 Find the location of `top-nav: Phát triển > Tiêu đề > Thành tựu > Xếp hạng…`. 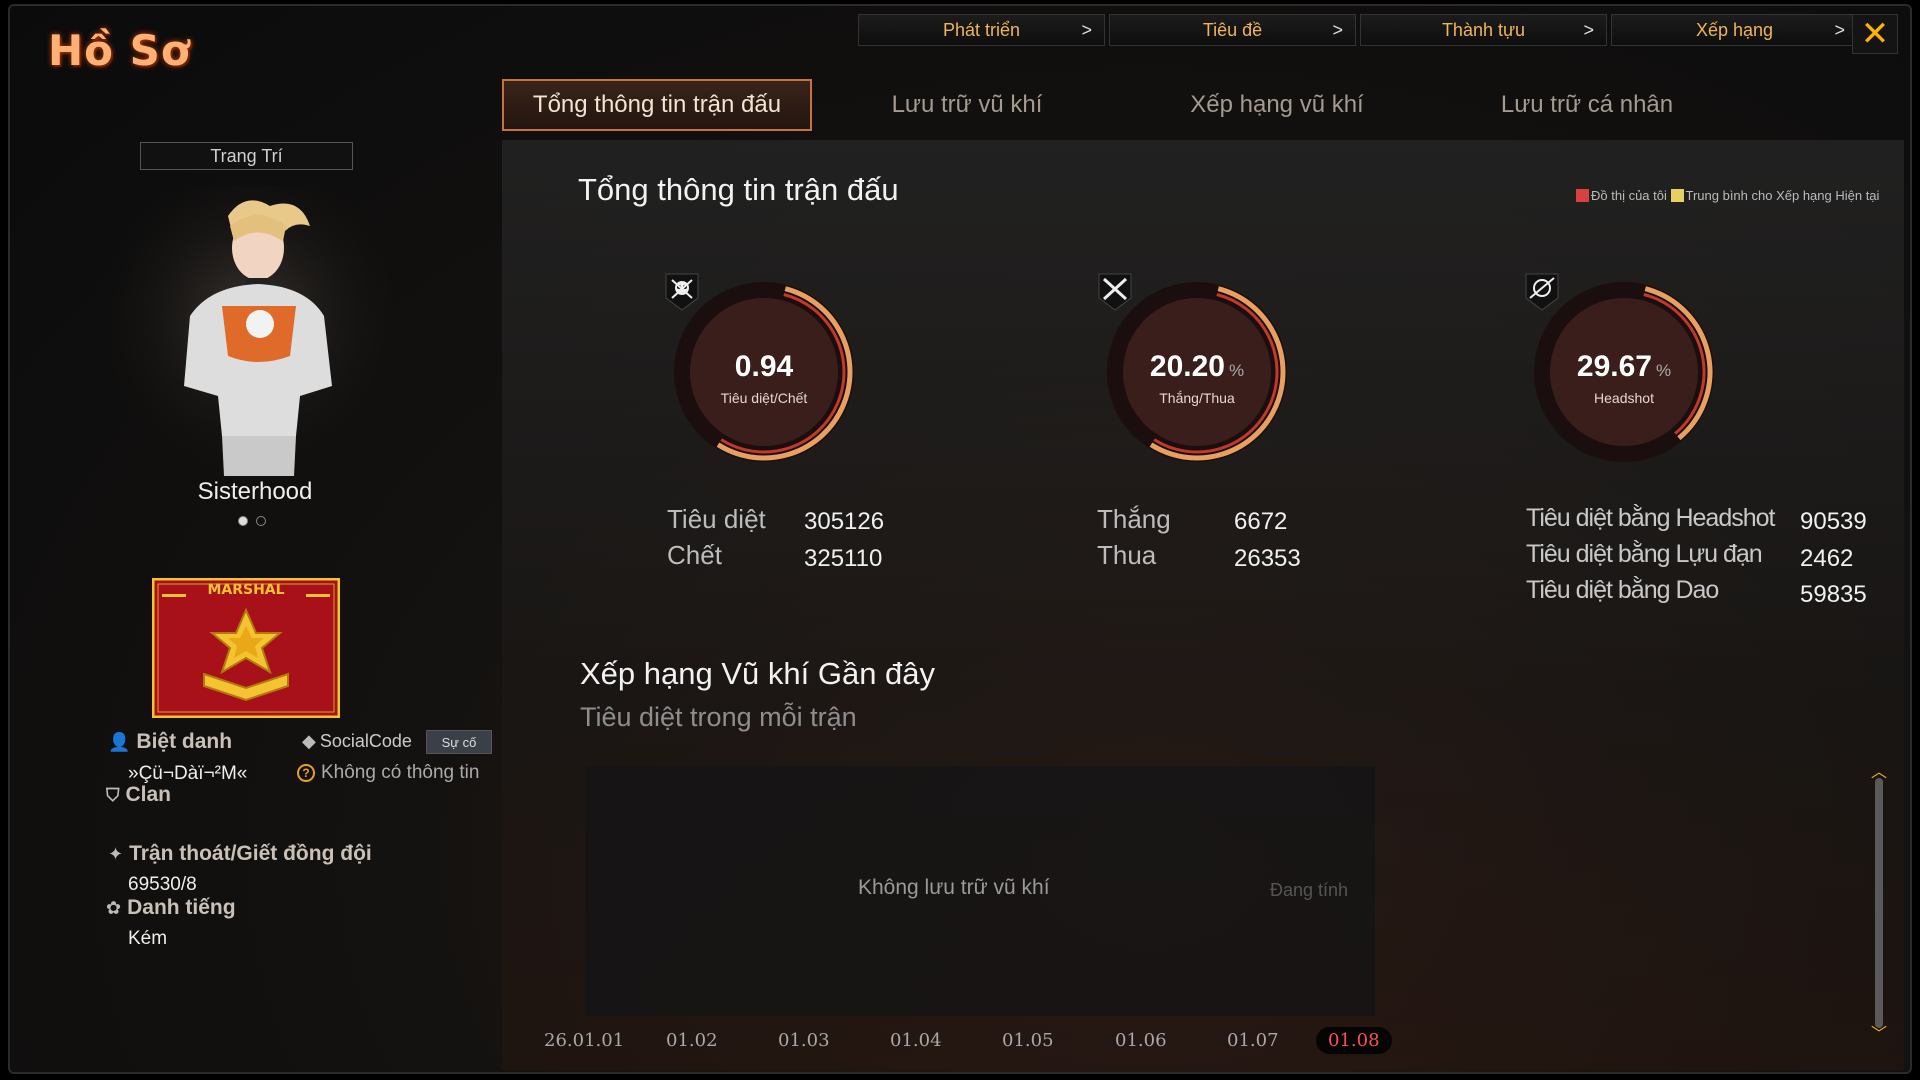

top-nav: Phát triển > Tiêu đề > Thành tựu > Xếp hạng… is located at coordinates (1358, 30).